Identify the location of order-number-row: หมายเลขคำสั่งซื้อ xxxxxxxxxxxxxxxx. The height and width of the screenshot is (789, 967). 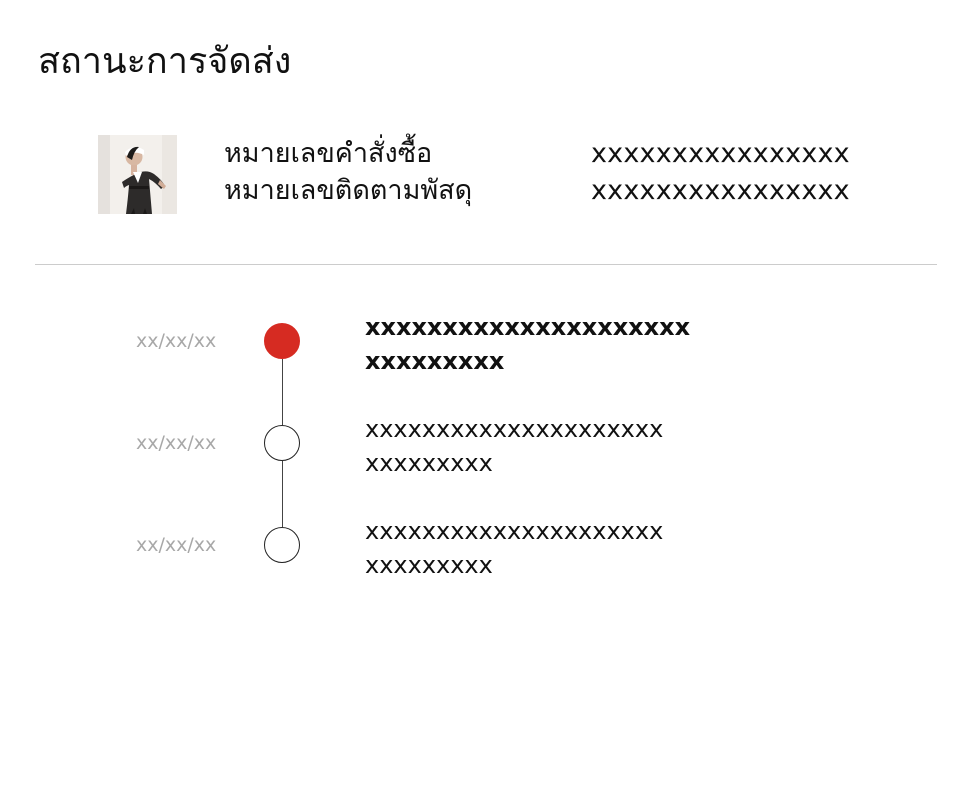
(537, 154).